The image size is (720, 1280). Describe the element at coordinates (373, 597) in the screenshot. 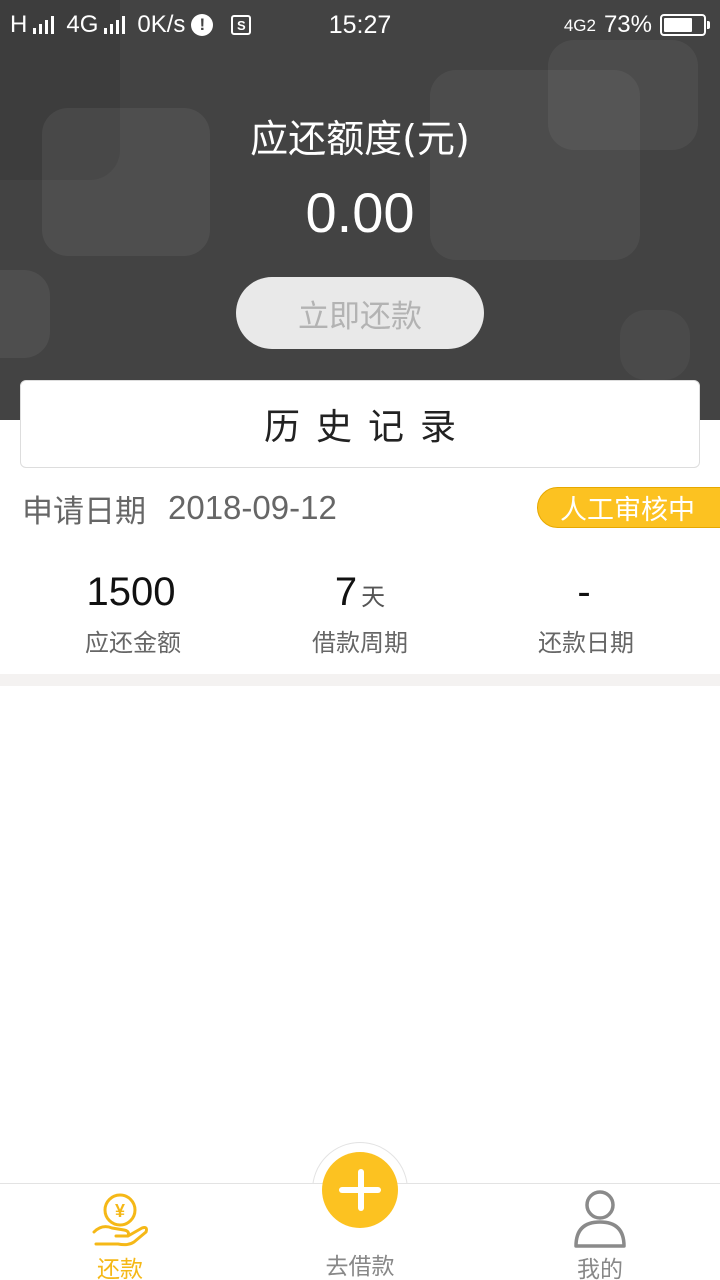

I see `stat-unit: 天` at that location.